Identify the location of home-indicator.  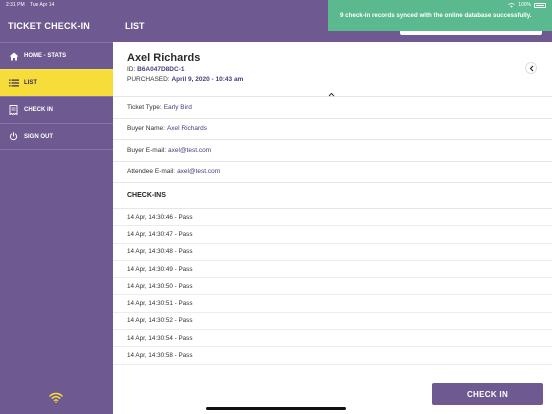
(276, 408).